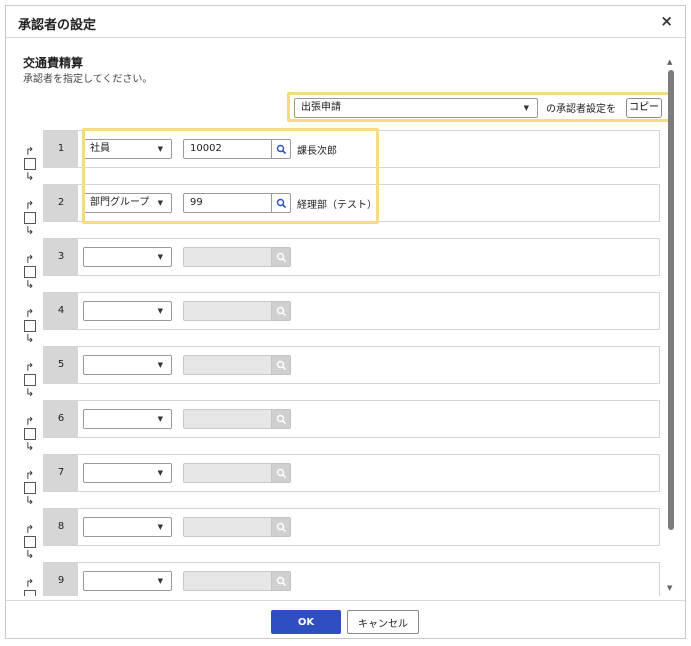 This screenshot has height=646, width=691. Describe the element at coordinates (351, 365) in the screenshot. I see `approver-row: 5 ▼` at that location.